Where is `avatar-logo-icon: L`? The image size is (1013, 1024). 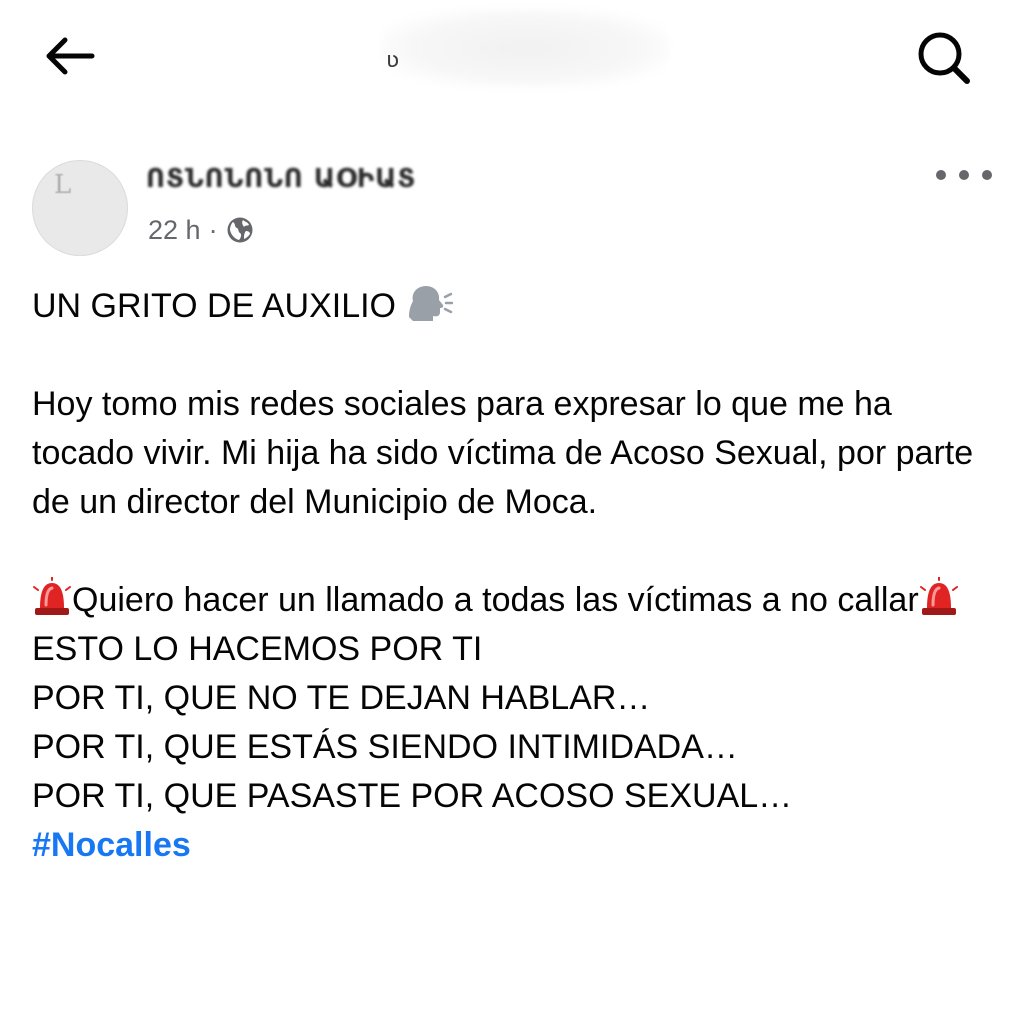 avatar-logo-icon: L is located at coordinates (63, 185).